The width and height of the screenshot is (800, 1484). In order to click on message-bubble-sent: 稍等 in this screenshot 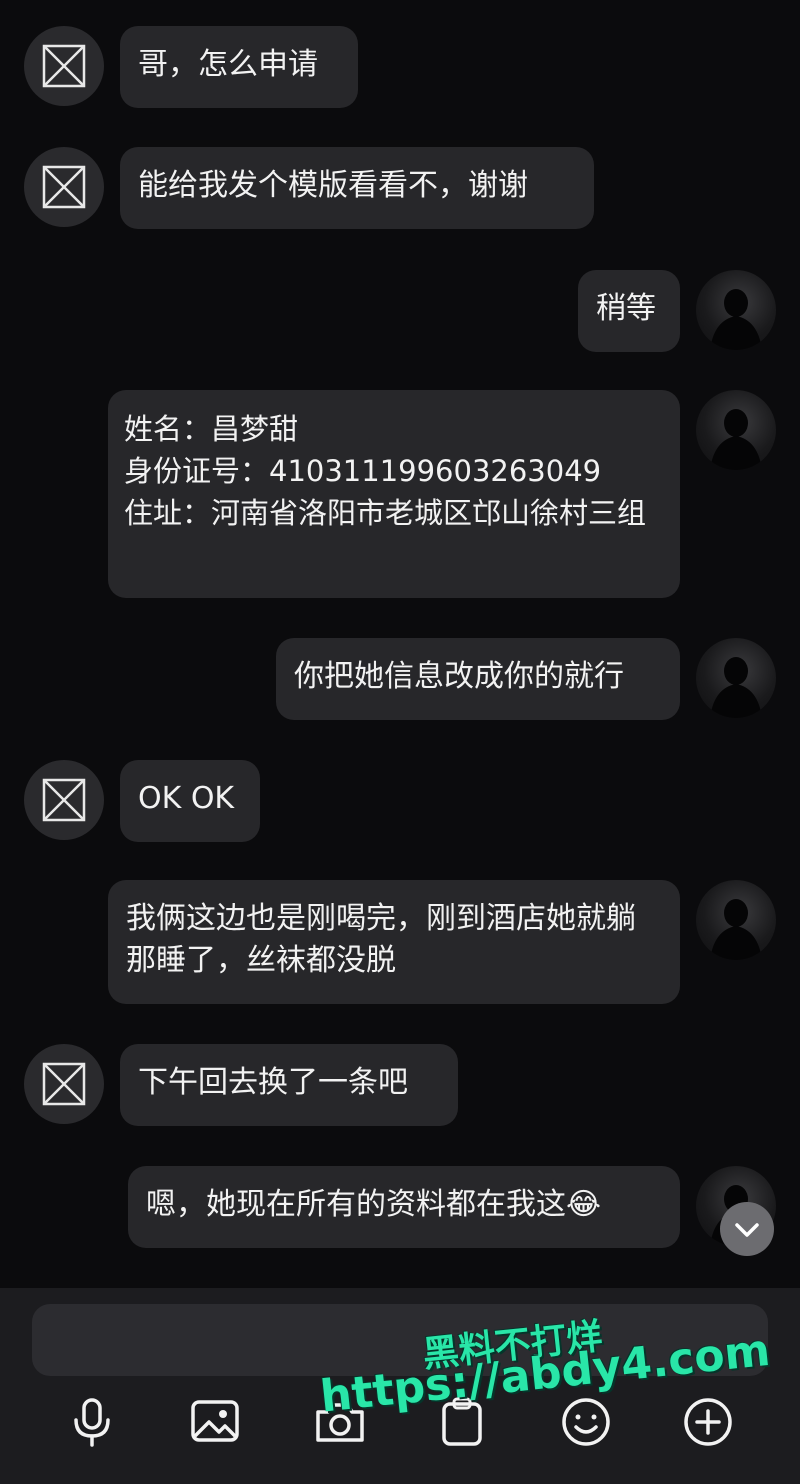, I will do `click(629, 311)`.